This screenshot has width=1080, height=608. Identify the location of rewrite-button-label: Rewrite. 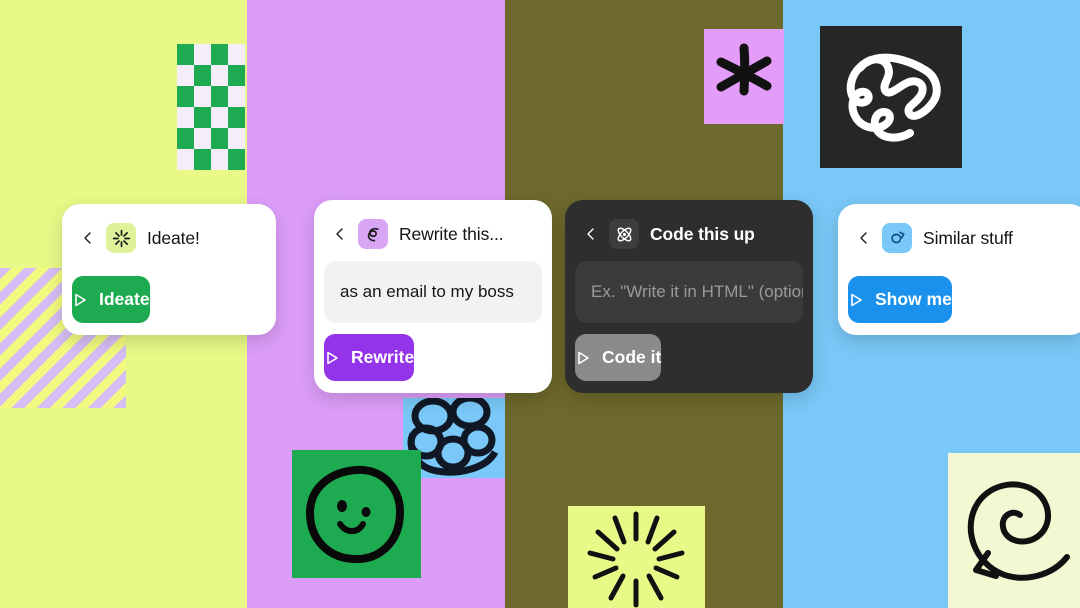
(383, 357).